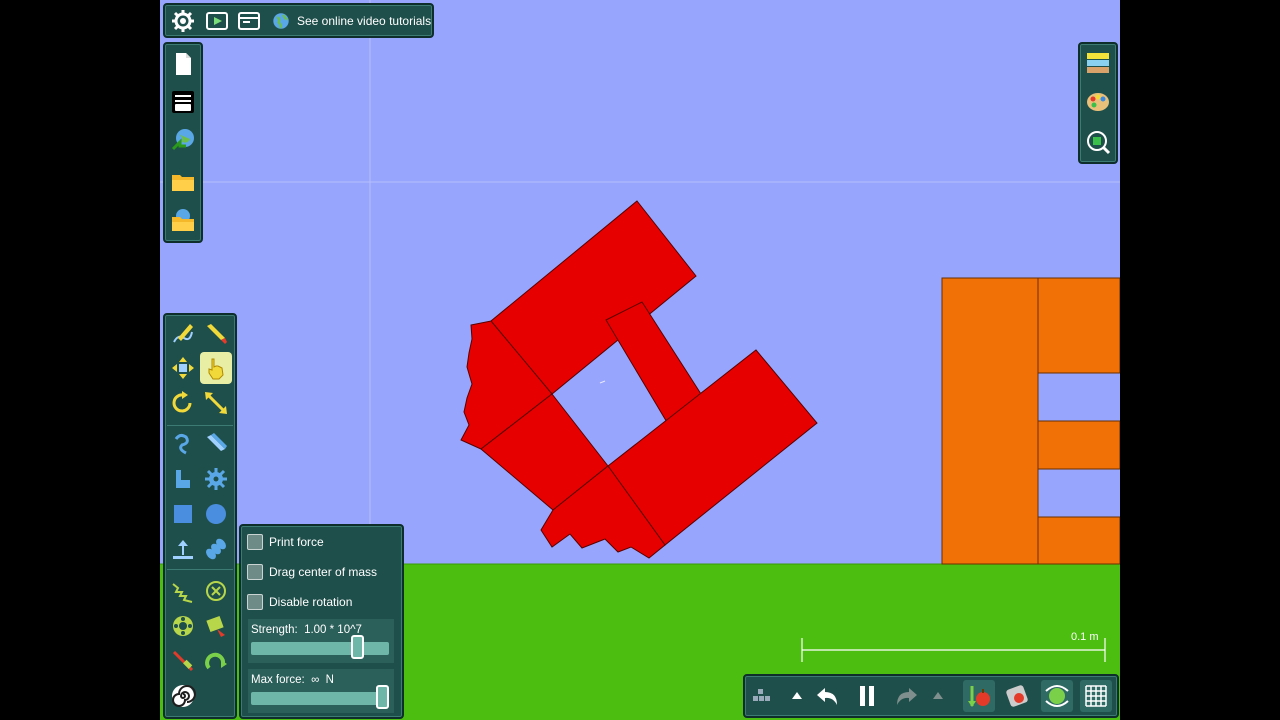 This screenshot has width=1280, height=720. Describe the element at coordinates (906, 696) in the screenshot. I see `redo-icon` at that location.